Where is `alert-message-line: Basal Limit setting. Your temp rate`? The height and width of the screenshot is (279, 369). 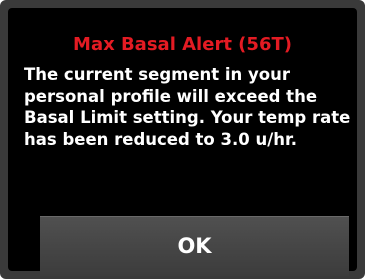
alert-message-line: Basal Limit setting. Your temp rate is located at coordinates (187, 117).